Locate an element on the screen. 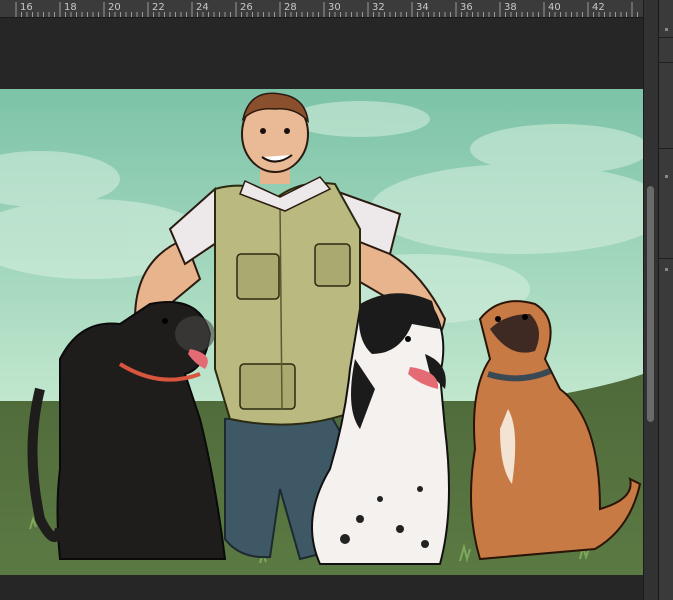  ruler-label: 28 is located at coordinates (290, 7).